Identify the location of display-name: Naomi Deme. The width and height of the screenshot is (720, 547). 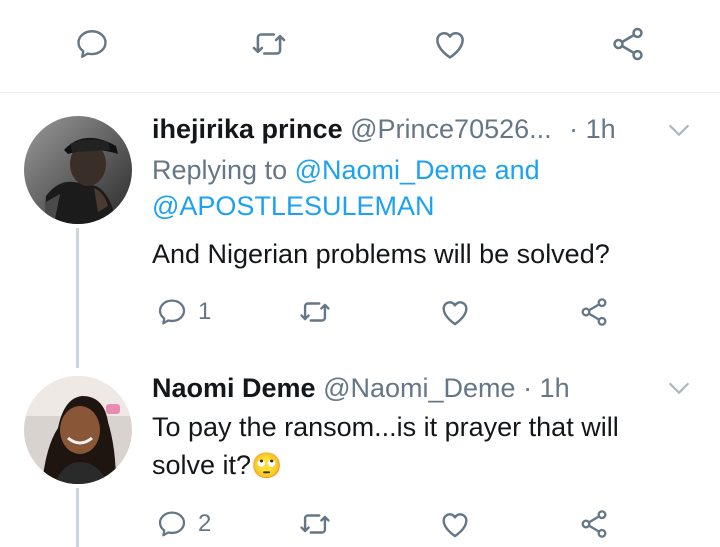
(234, 388).